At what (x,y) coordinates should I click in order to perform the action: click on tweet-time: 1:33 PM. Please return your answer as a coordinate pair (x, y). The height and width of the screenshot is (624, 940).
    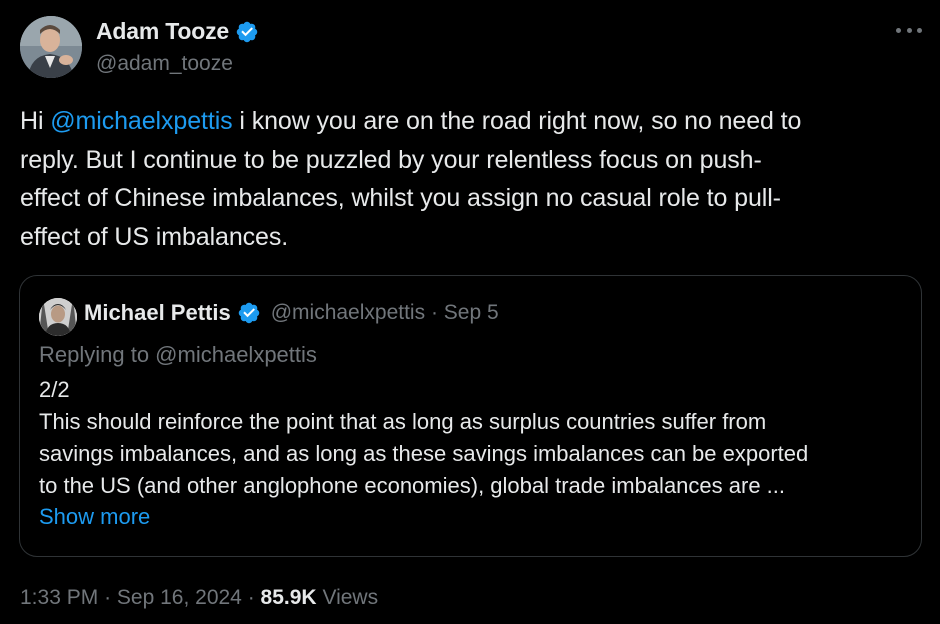
    Looking at the image, I should click on (59, 597).